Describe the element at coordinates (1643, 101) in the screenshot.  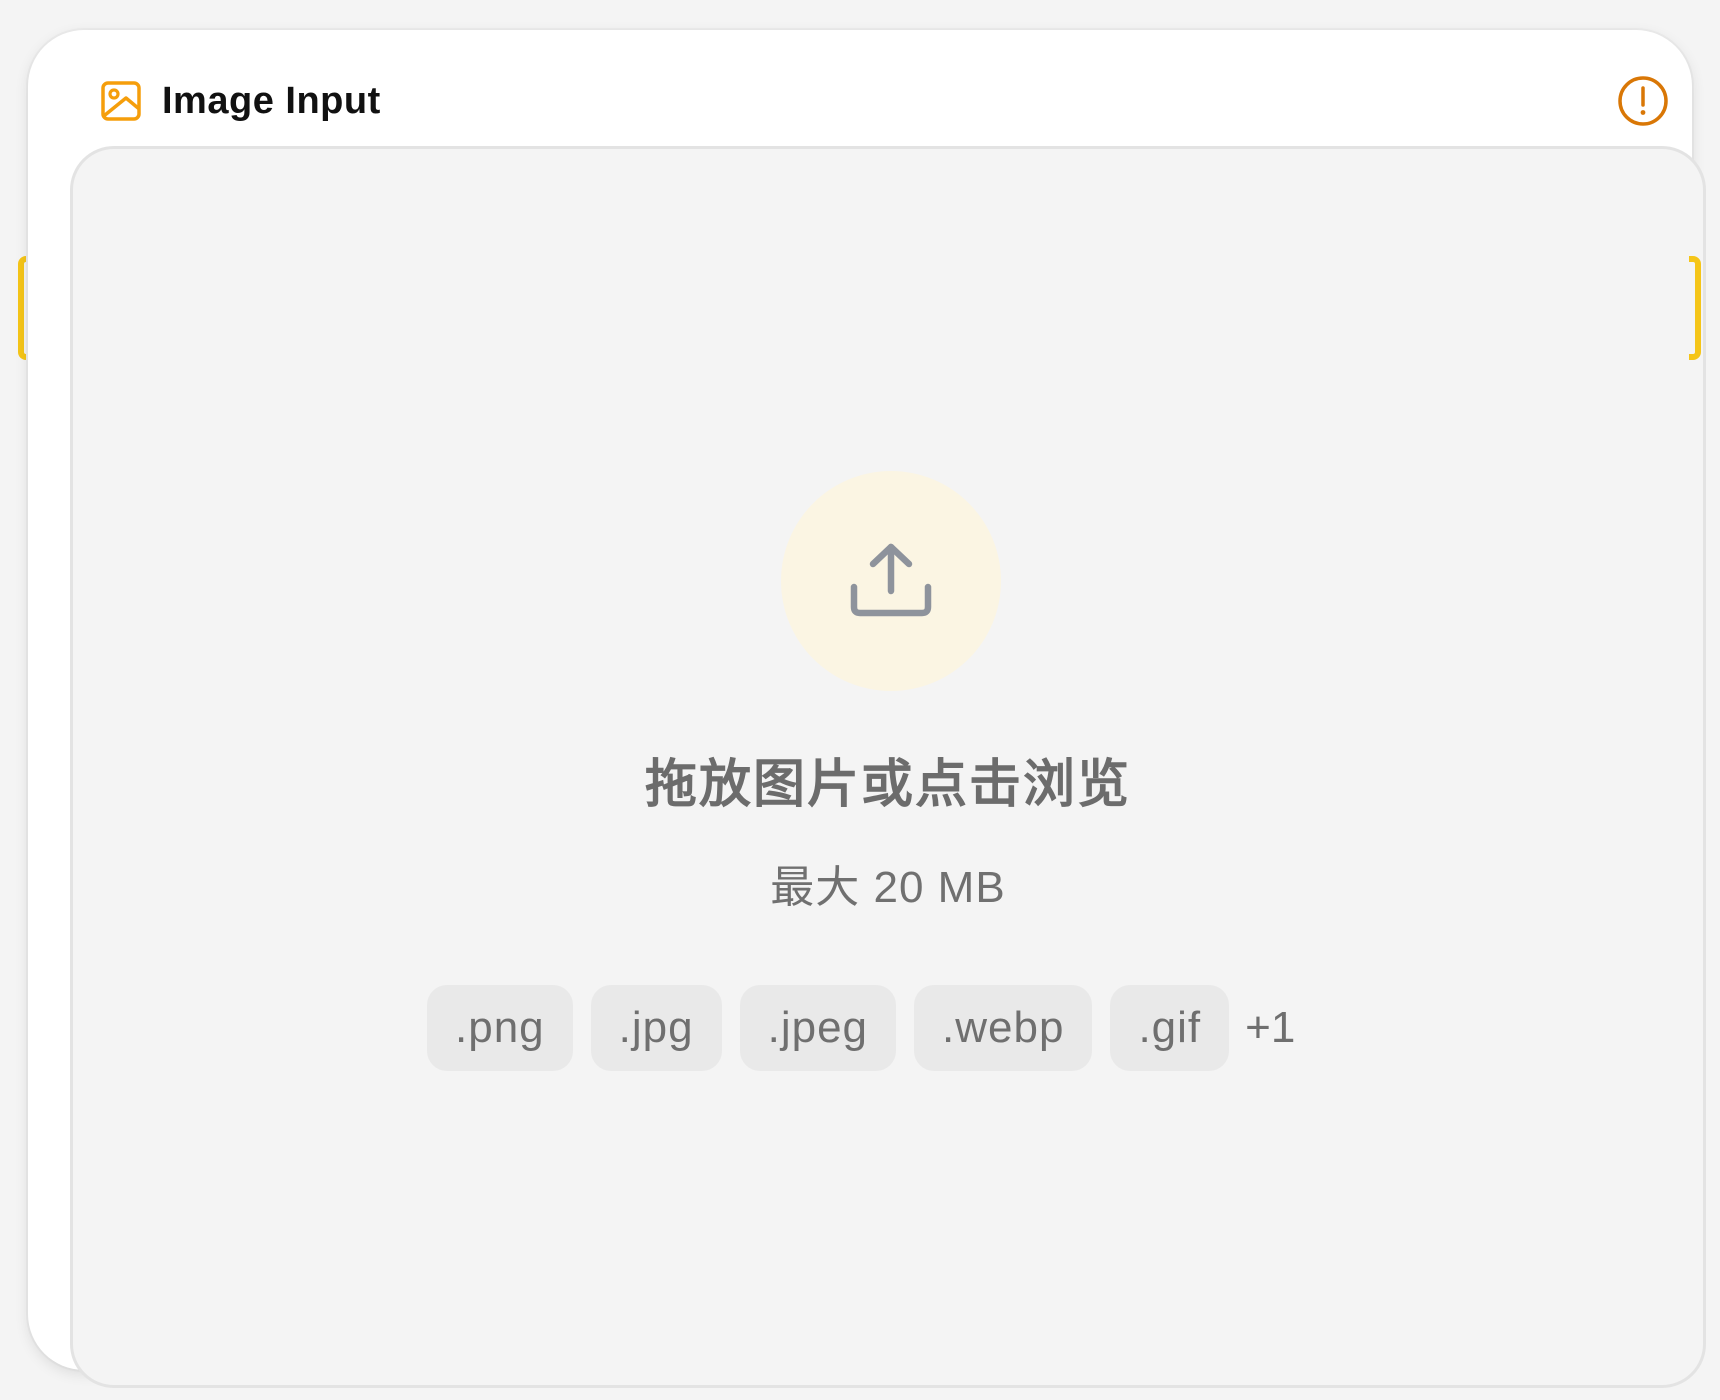
I see `alert-circle-icon` at that location.